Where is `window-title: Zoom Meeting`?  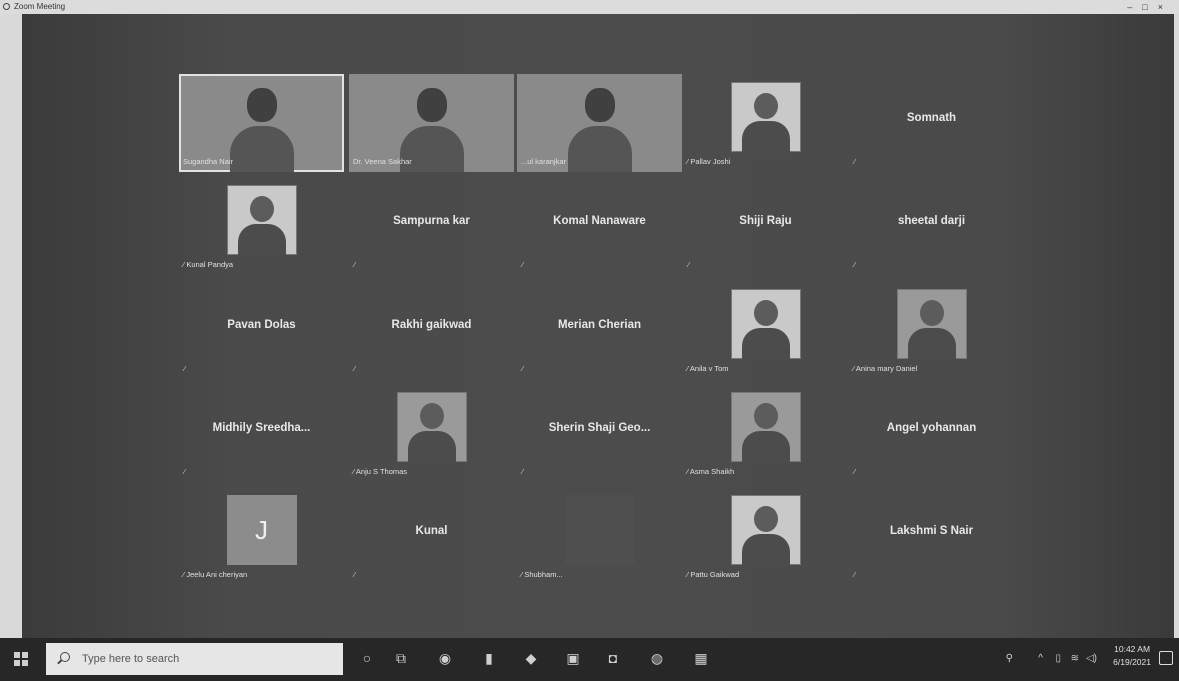
window-title: Zoom Meeting is located at coordinates (40, 6).